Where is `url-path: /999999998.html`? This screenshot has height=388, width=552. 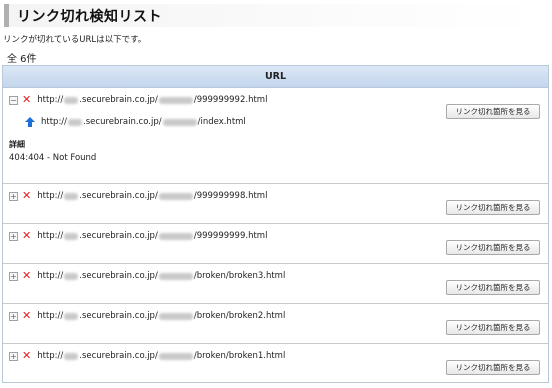
url-path: /999999998.html is located at coordinates (230, 196).